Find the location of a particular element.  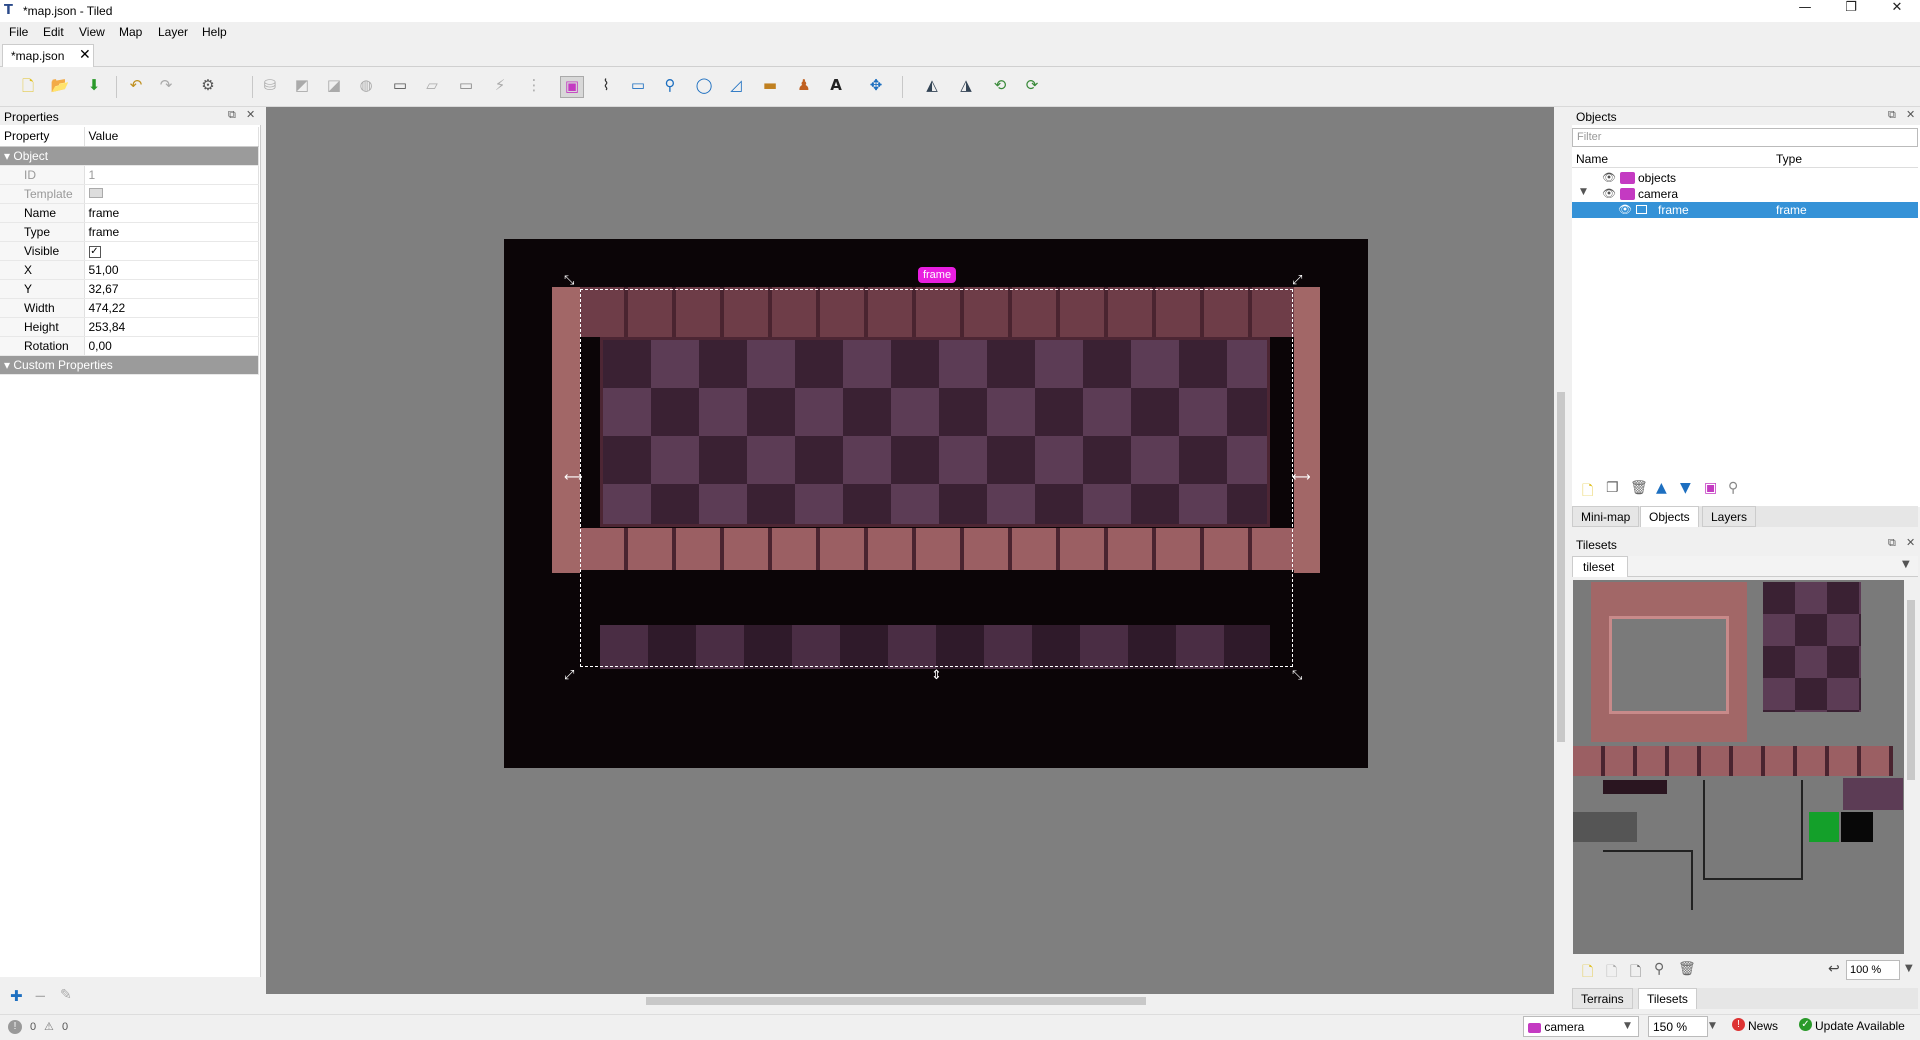

property-row-height: Height 253,84 is located at coordinates (129, 327).